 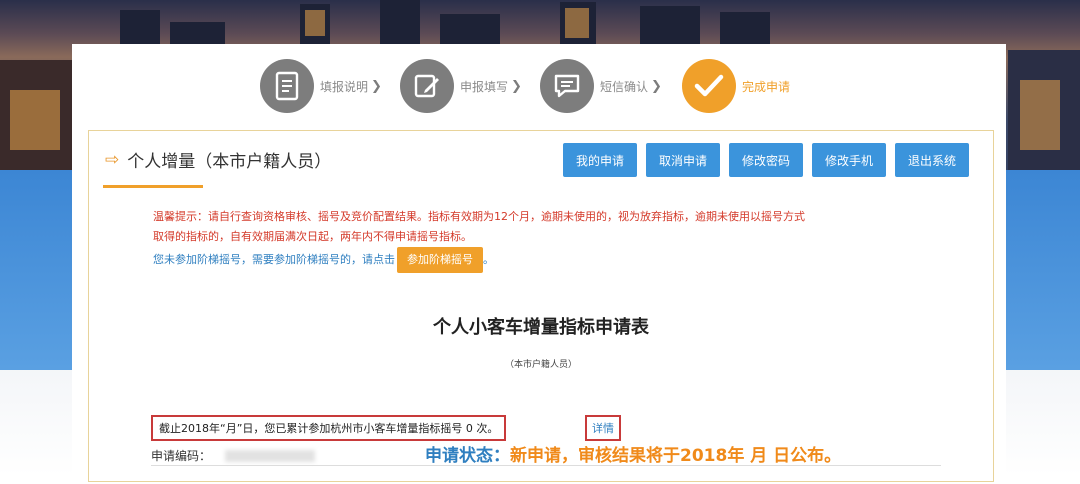 I want to click on application-status: 申请状态：新申请，审核结果将于2018年 月 日公布。, so click(x=633, y=453).